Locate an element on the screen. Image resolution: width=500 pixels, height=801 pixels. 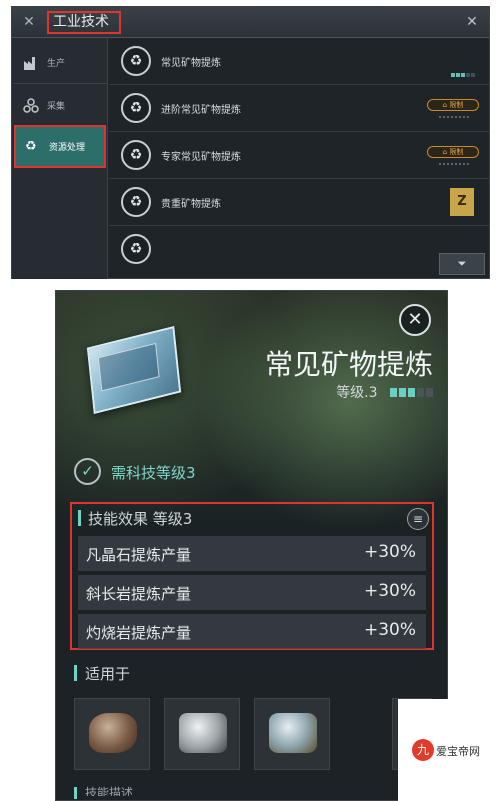
skill-name: 贵重矿物提炼 is located at coordinates (191, 204).